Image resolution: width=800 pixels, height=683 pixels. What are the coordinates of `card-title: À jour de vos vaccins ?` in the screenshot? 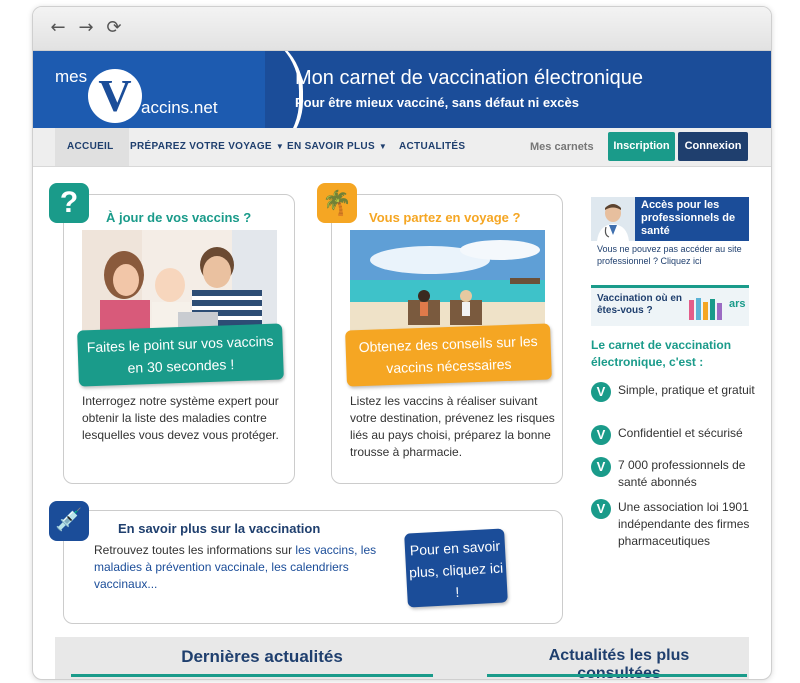 It's located at (179, 217).